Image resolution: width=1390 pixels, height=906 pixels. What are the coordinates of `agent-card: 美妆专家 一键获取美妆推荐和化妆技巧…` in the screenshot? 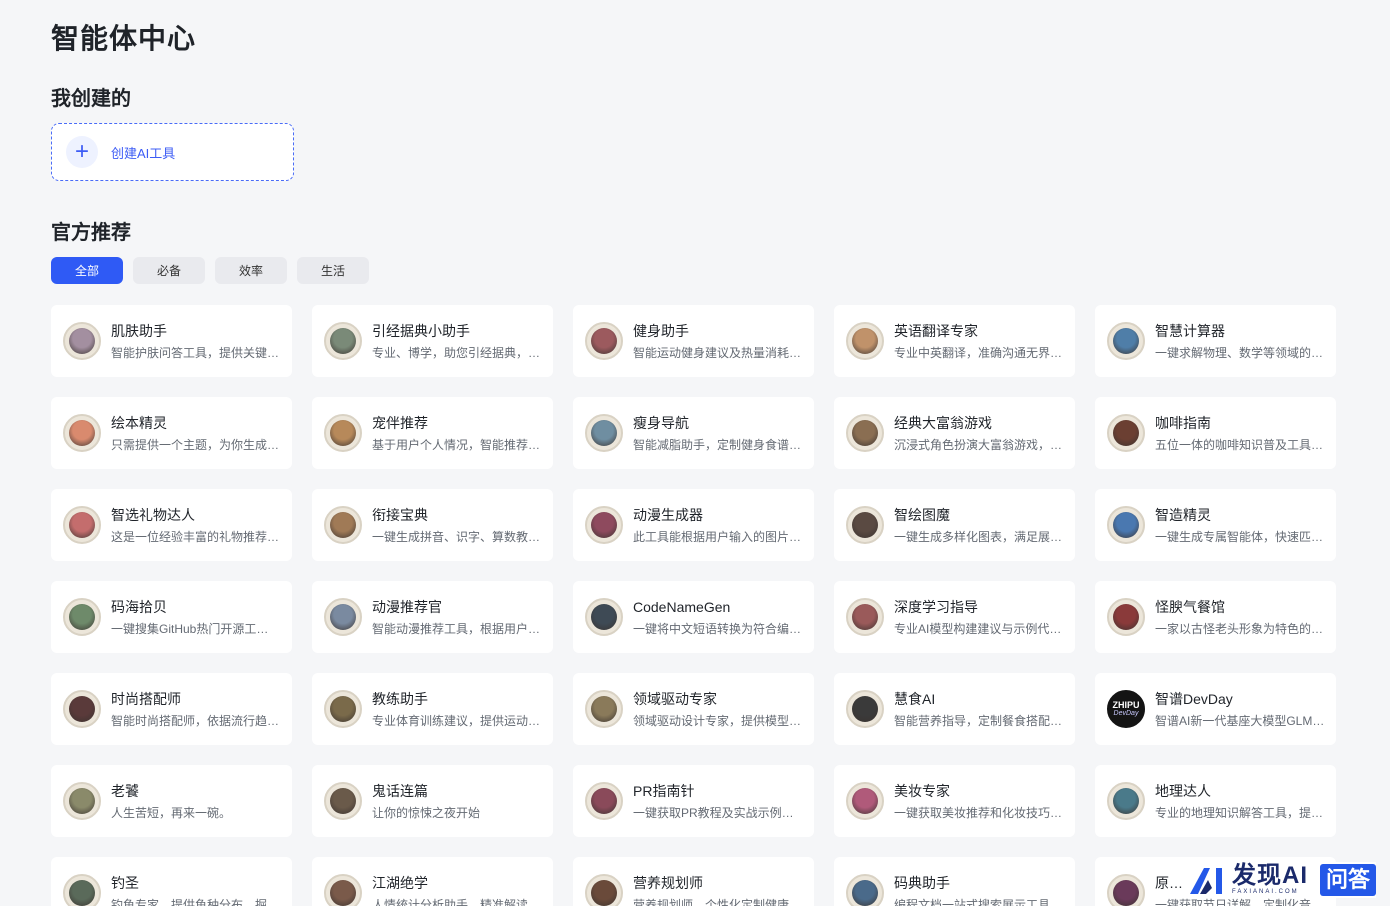 It's located at (954, 801).